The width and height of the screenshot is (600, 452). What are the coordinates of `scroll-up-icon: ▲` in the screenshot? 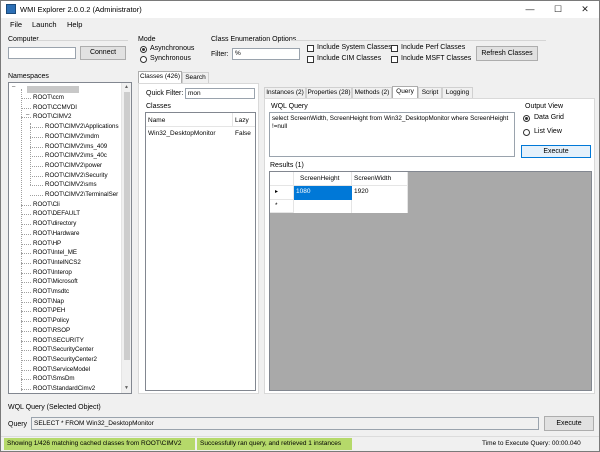 It's located at (126, 87).